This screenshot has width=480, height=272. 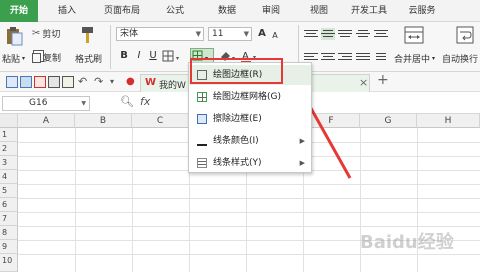 I want to click on column-header: H, so click(x=448, y=121).